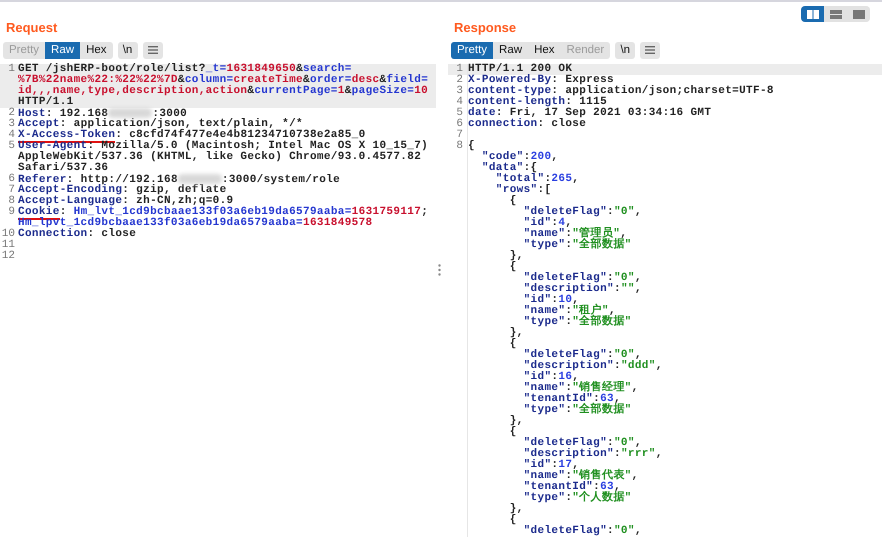 This screenshot has height=538, width=882. I want to click on code-line: id,,,name,type,description,action&currentPage=1&pageSize=10, so click(224, 91).